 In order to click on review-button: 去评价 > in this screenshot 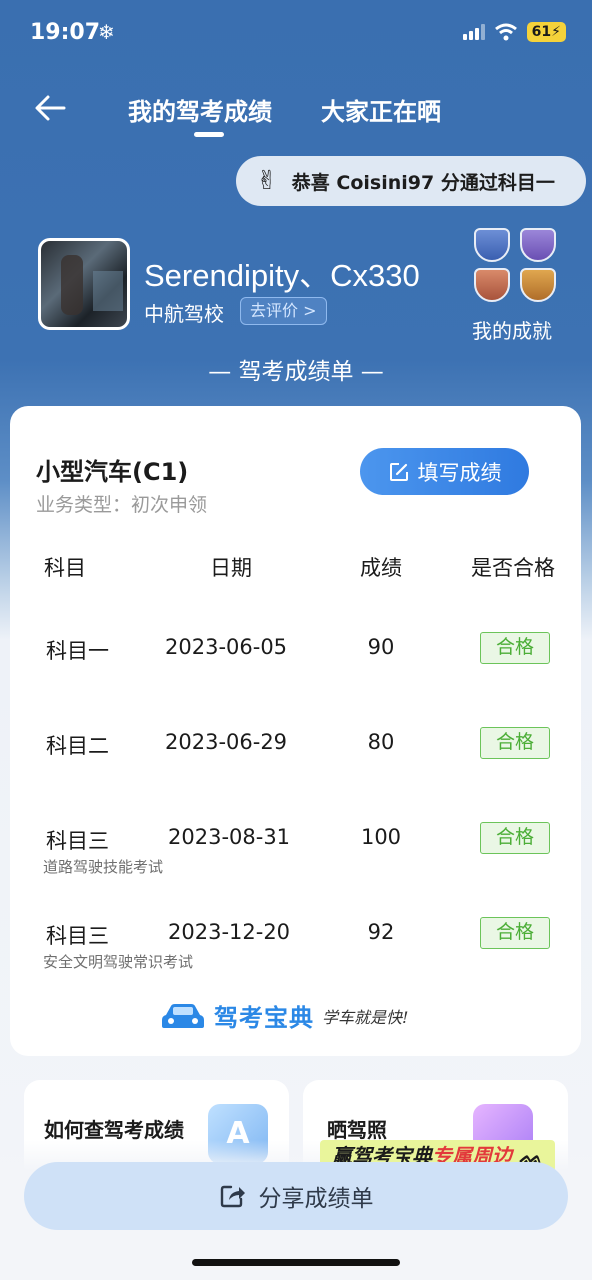, I will do `click(283, 311)`.